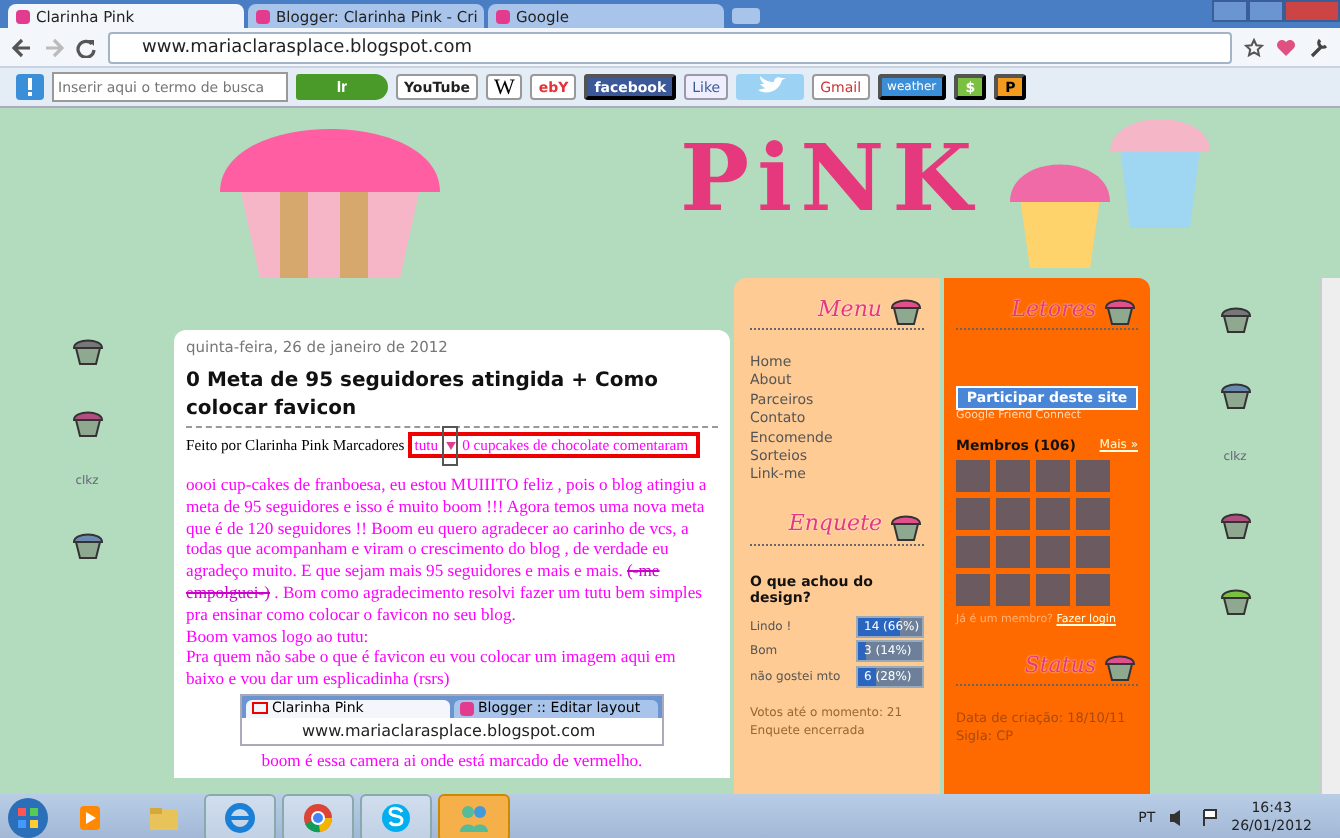 The height and width of the screenshot is (838, 1340). What do you see at coordinates (278, 636) in the screenshot?
I see `post-paragraph: Boom vamos logo ao tutu:` at bounding box center [278, 636].